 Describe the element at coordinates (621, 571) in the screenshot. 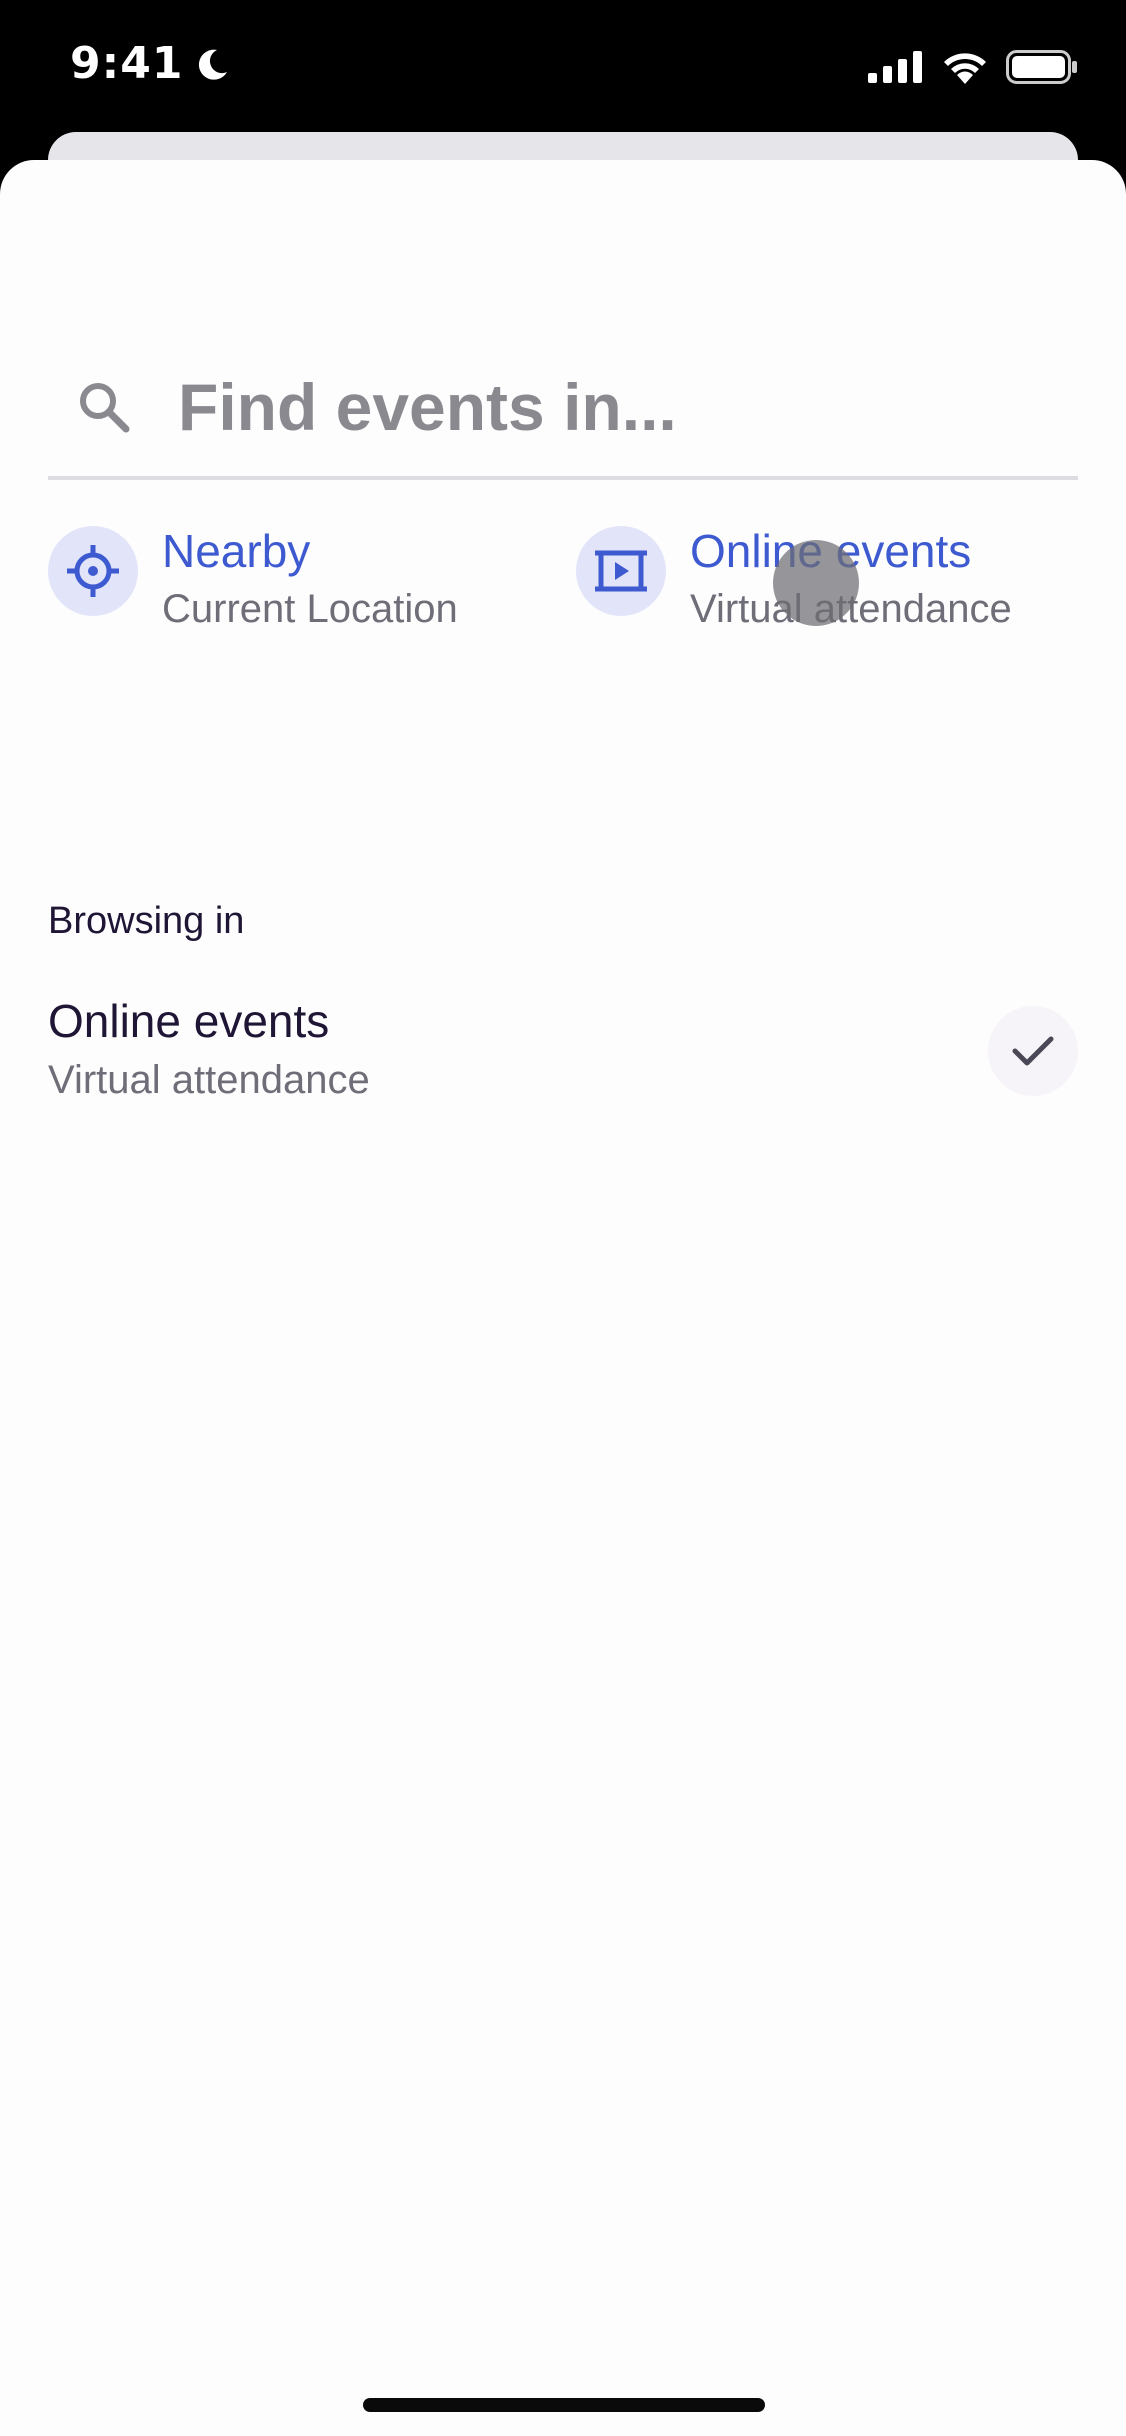

I see `video-play-icon` at that location.